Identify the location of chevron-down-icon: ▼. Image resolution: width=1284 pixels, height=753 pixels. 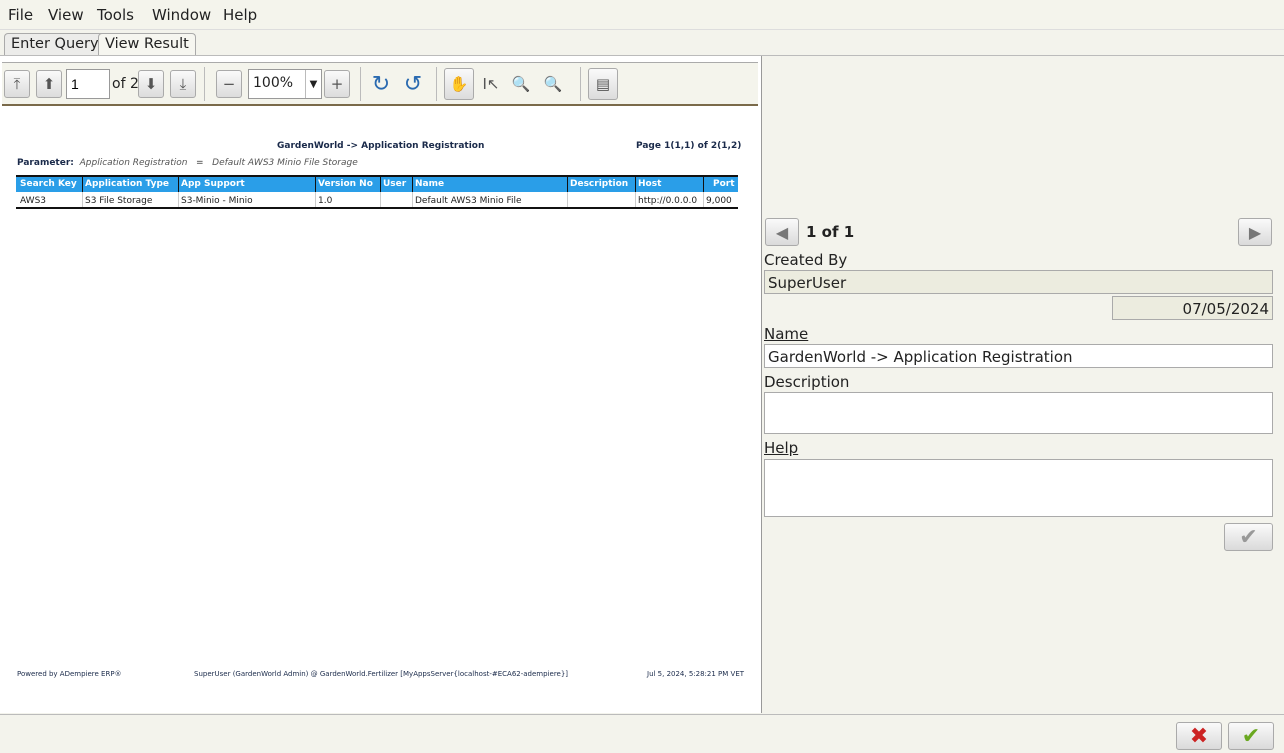
(313, 84).